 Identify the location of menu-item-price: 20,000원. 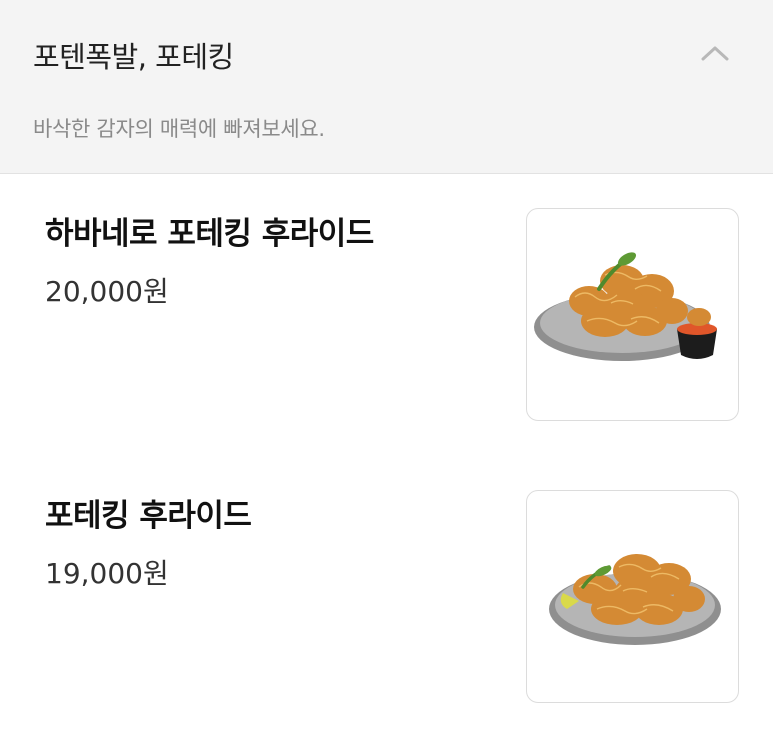
(107, 291).